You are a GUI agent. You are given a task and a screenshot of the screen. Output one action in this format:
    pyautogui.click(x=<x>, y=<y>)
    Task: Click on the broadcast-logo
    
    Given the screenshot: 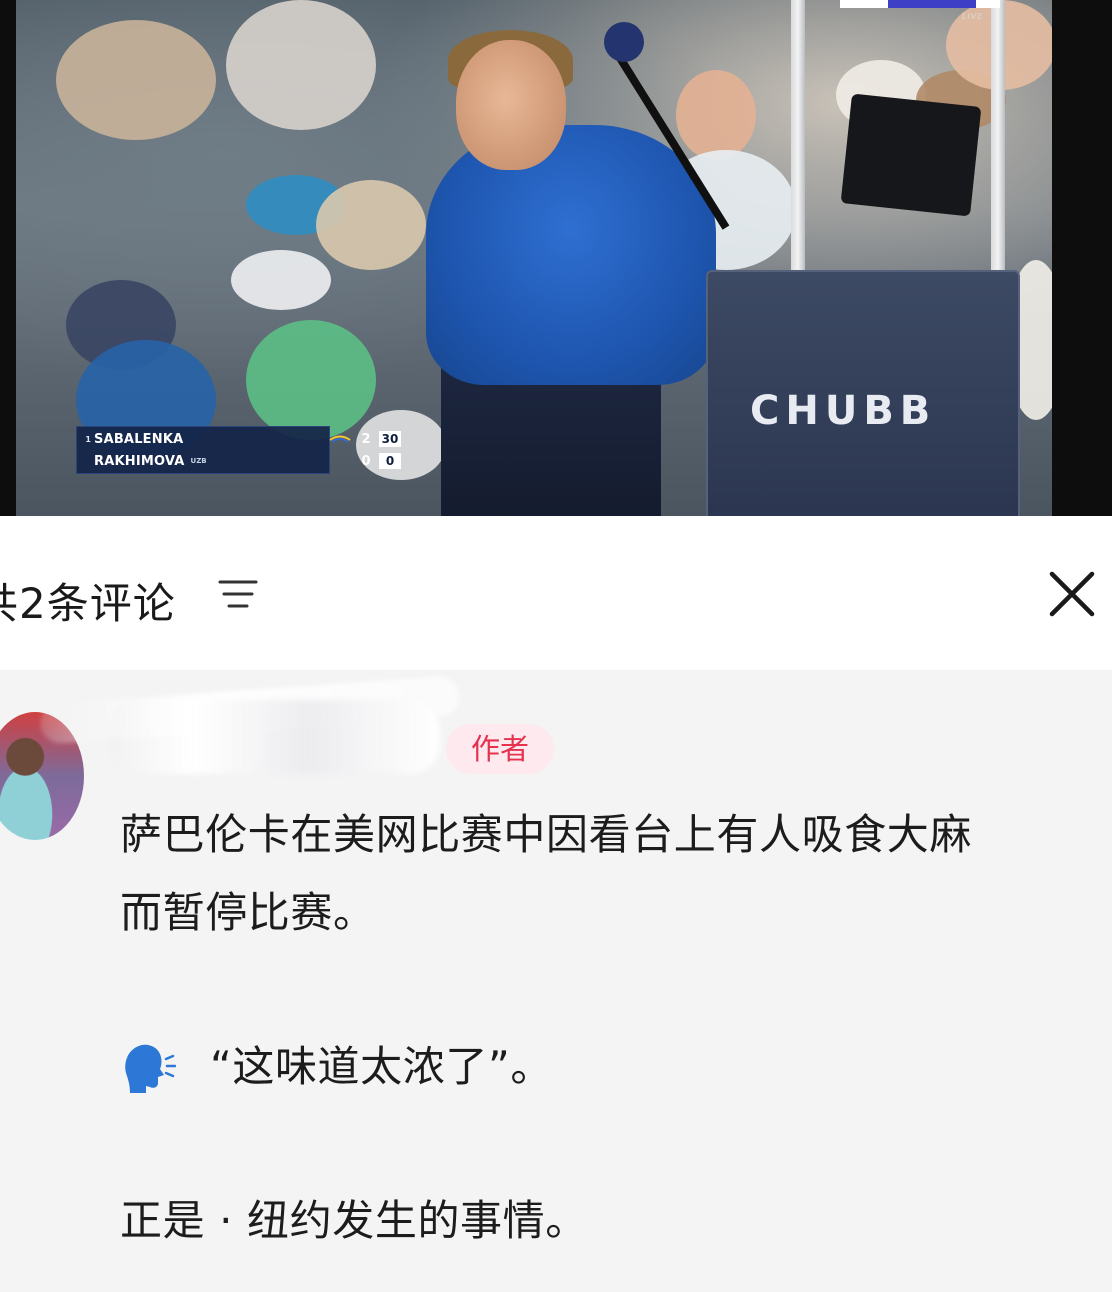 What is the action you would take?
    pyautogui.click(x=920, y=4)
    